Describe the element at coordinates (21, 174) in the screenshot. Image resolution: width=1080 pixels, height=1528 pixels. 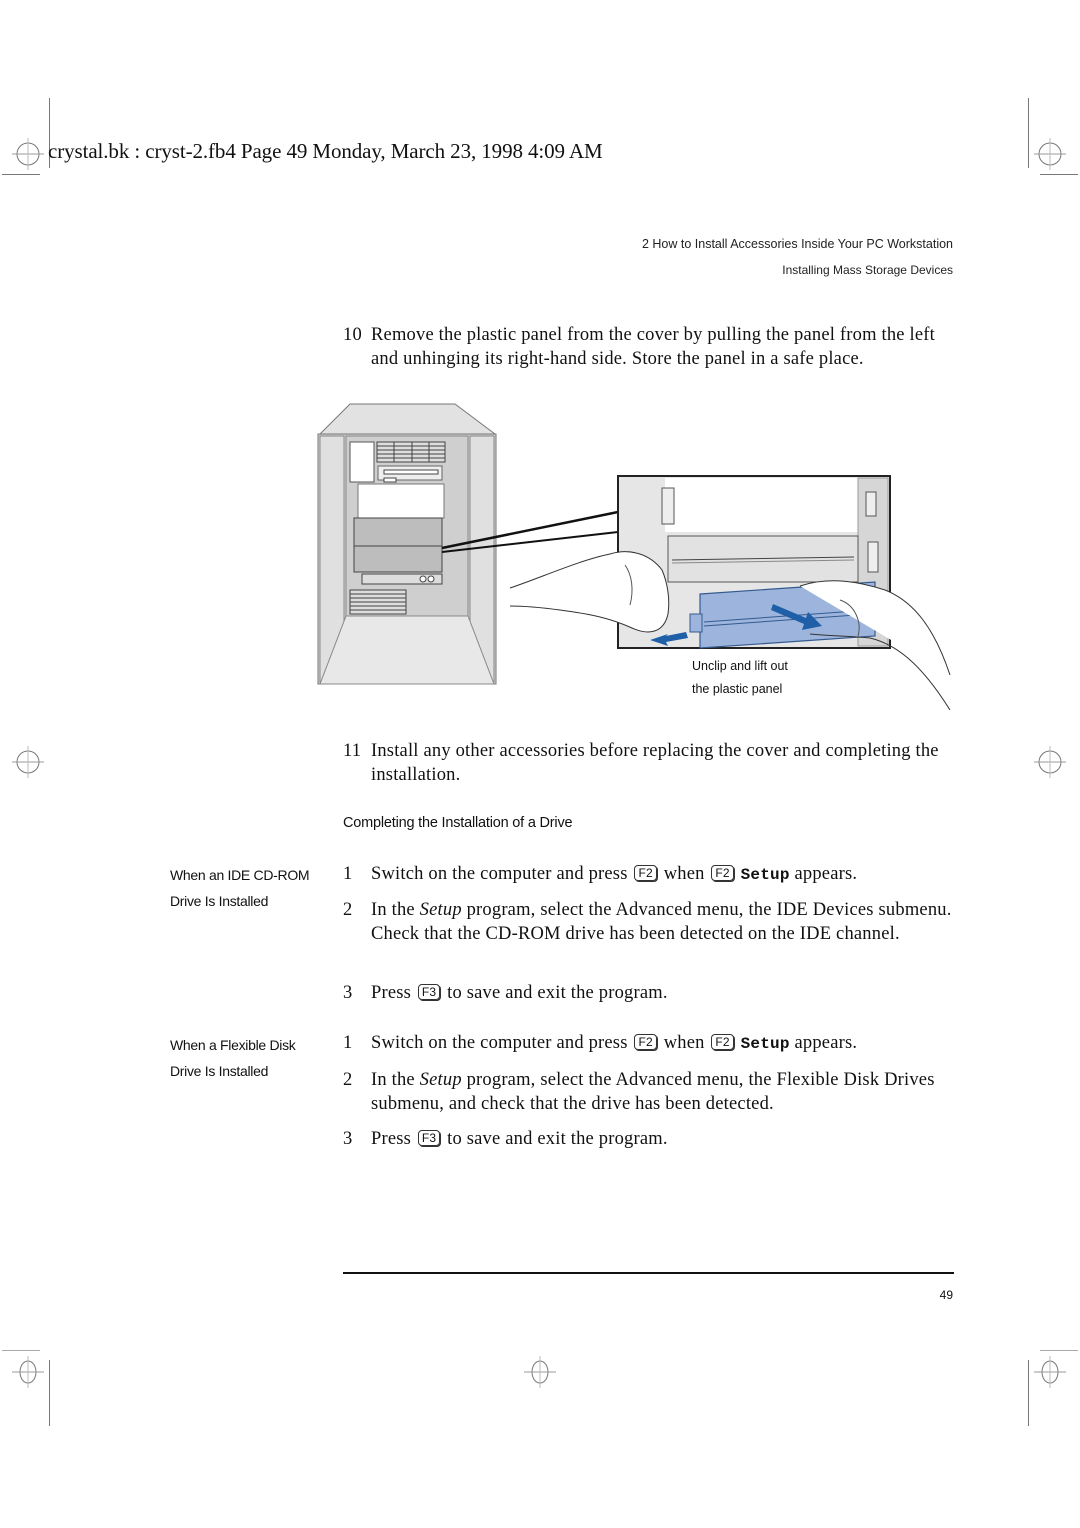
I see `crop-mark-top-left-horizontal` at that location.